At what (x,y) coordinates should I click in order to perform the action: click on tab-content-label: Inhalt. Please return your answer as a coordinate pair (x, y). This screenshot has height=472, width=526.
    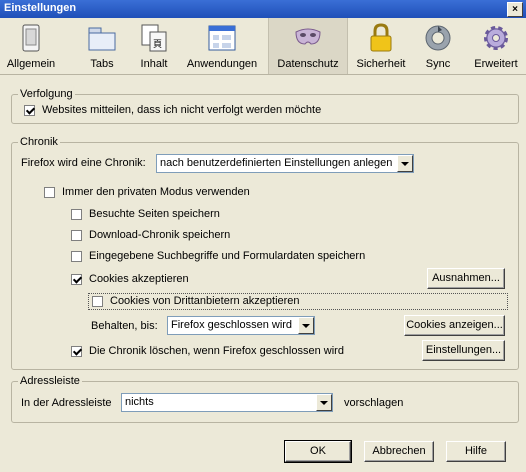
    Looking at the image, I should click on (154, 64).